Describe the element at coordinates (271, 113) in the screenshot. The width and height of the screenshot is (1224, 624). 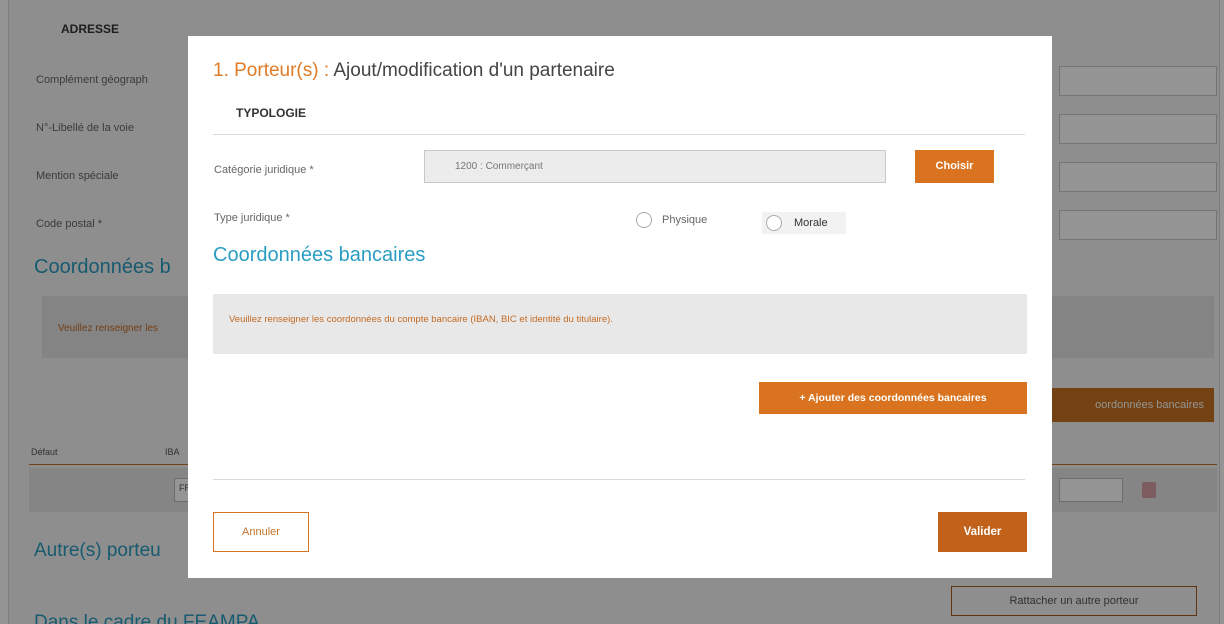
I see `typology-heading: TYPOLOGIE` at that location.